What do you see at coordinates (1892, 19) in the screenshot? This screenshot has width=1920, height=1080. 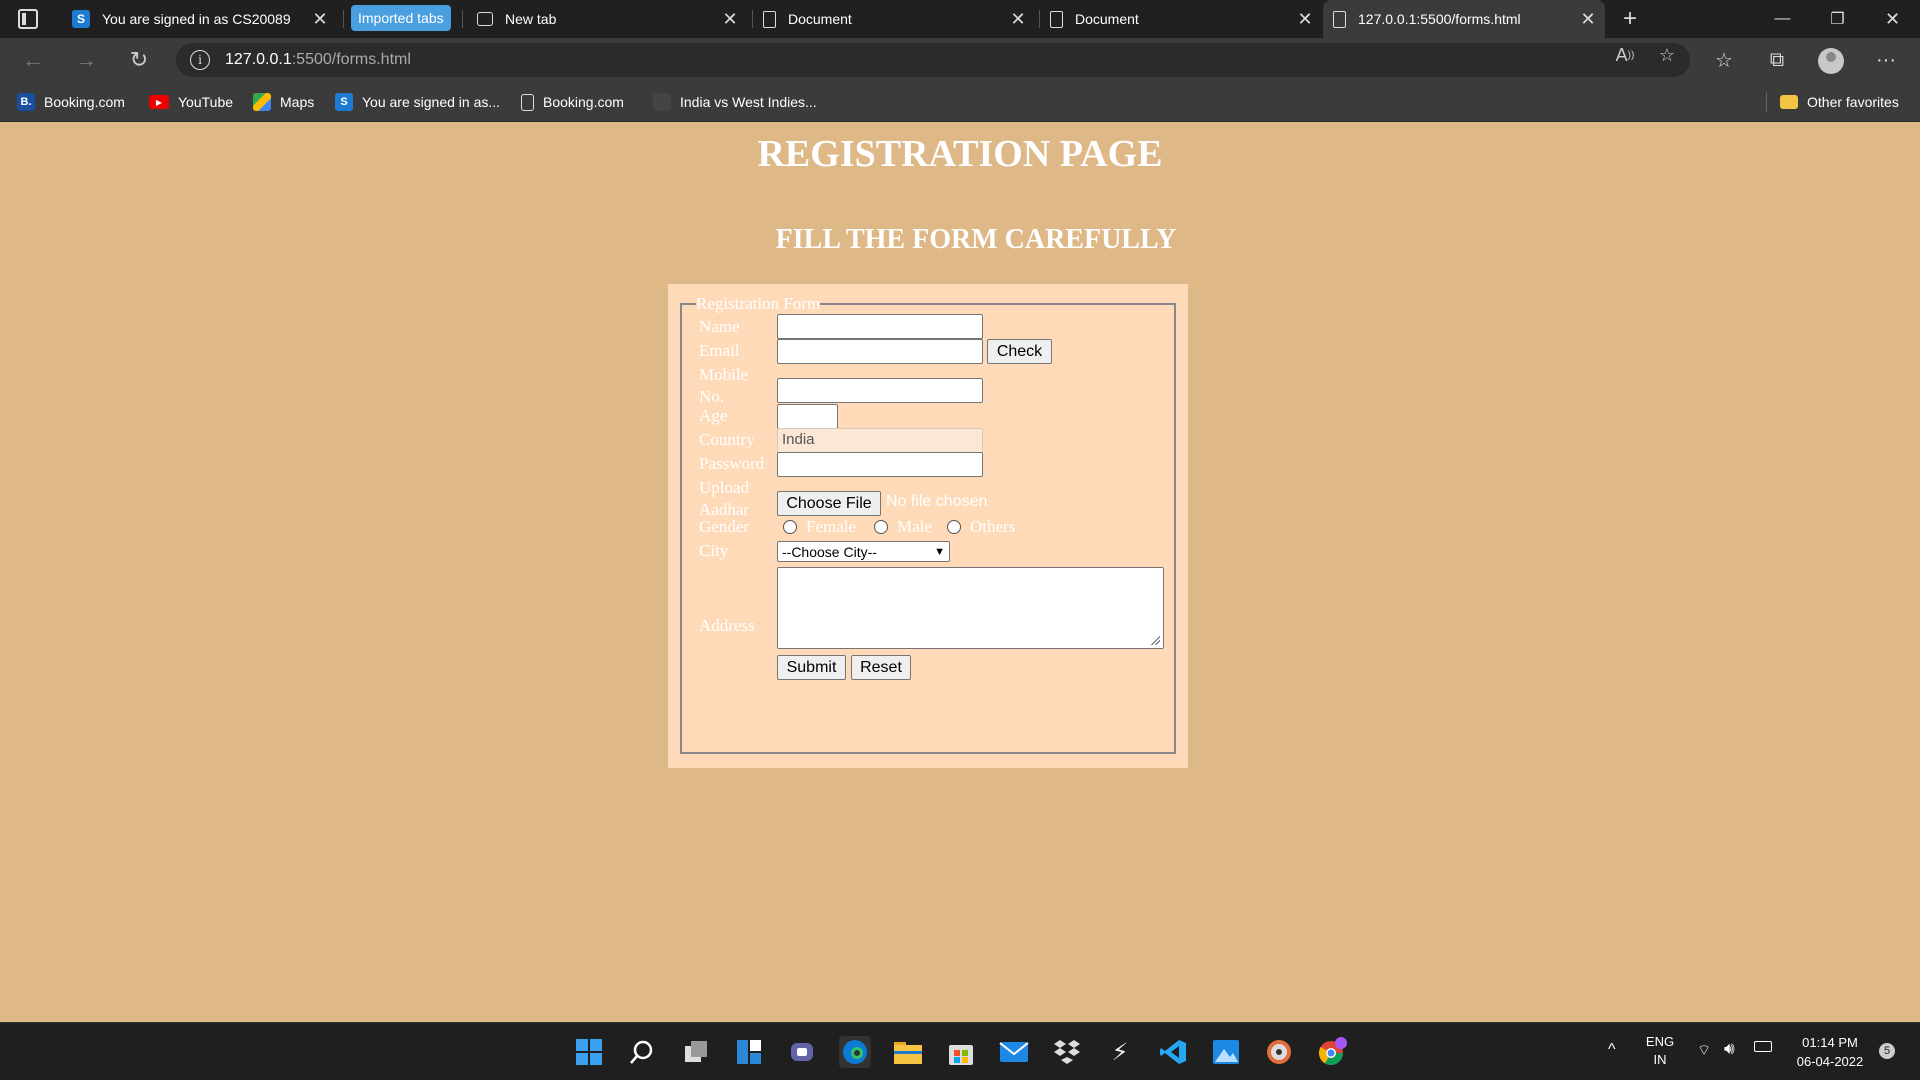 I see `window-close-icon: ✕` at bounding box center [1892, 19].